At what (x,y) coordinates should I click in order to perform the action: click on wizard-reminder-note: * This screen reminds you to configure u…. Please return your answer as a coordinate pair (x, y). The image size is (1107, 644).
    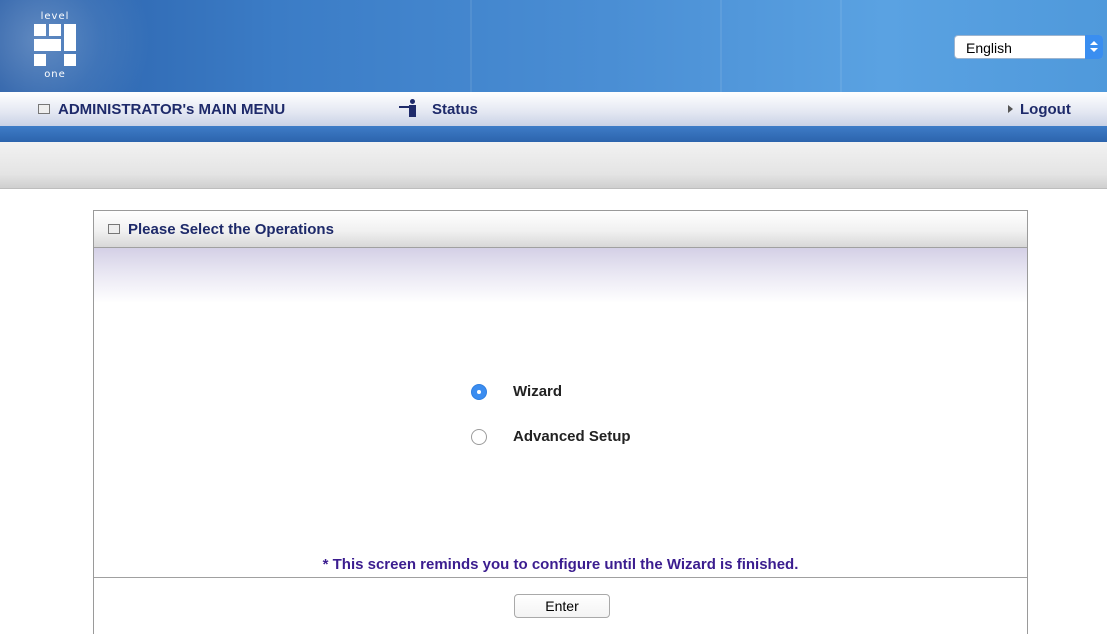
    Looking at the image, I should click on (560, 564).